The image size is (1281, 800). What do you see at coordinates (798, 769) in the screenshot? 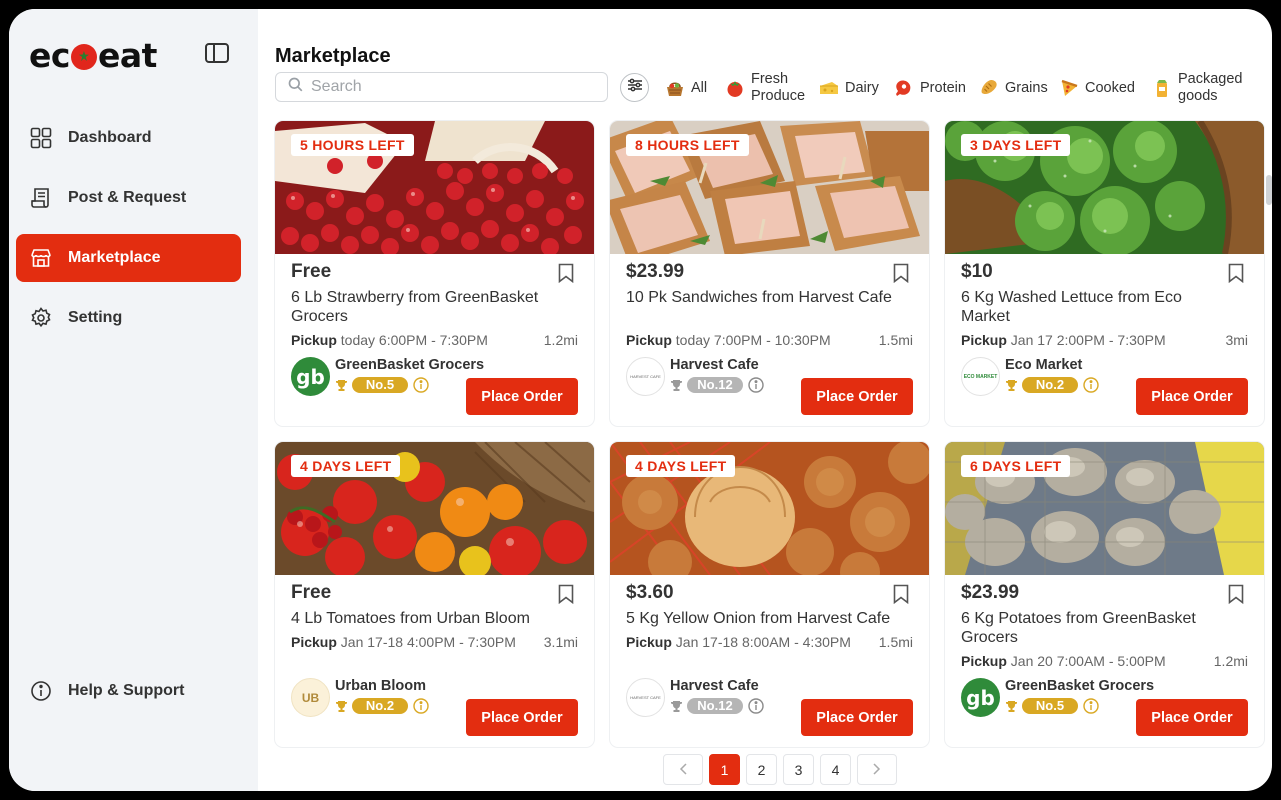
I see `page-button: 3` at bounding box center [798, 769].